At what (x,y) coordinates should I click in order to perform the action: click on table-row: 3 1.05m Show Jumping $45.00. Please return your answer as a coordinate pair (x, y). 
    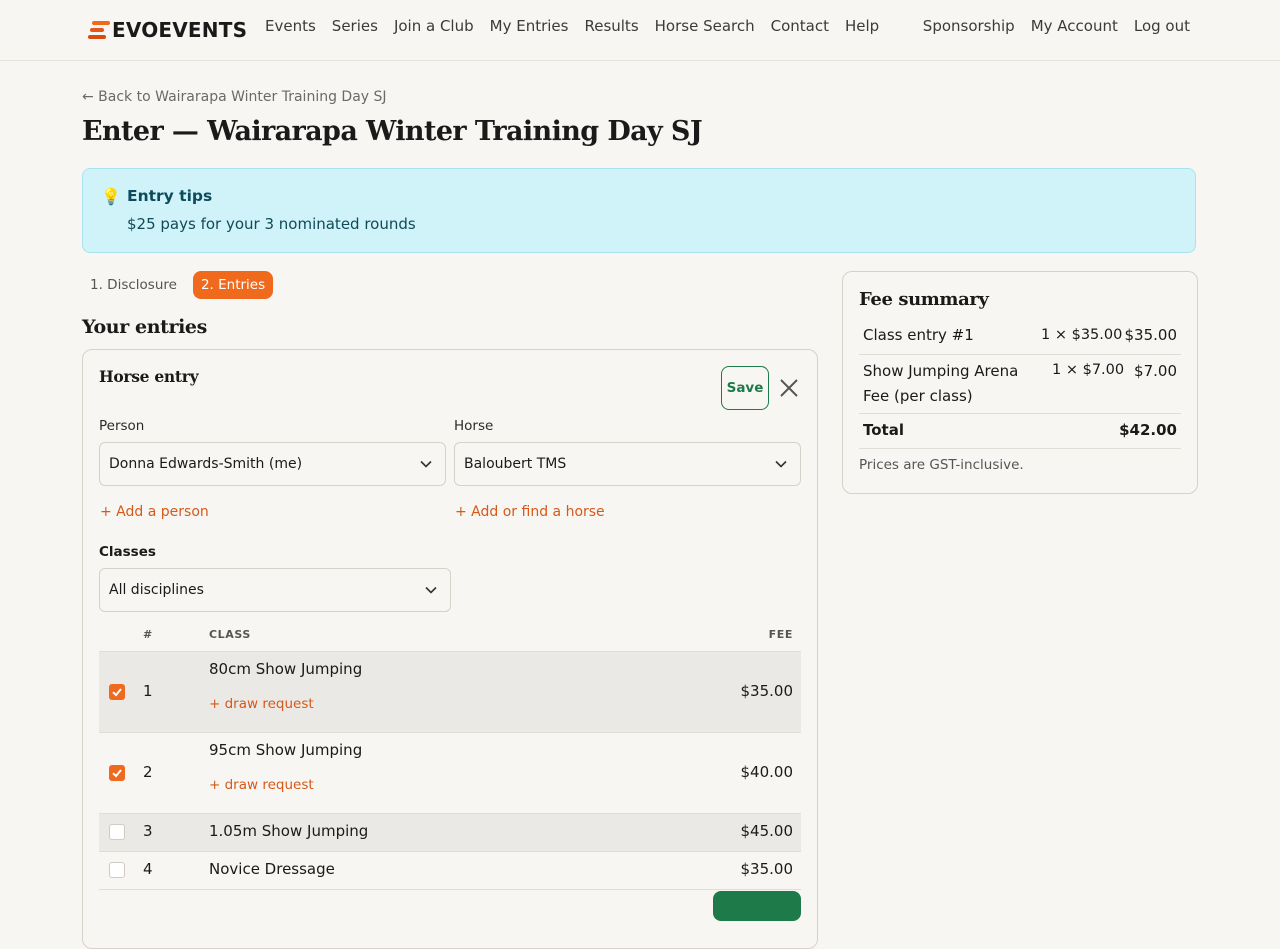
    Looking at the image, I should click on (450, 832).